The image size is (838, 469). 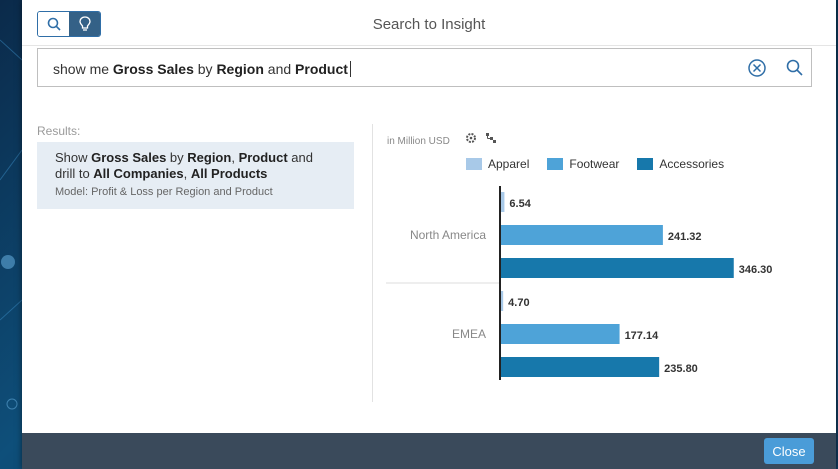 I want to click on chart-settings-icon, so click(x=471, y=138).